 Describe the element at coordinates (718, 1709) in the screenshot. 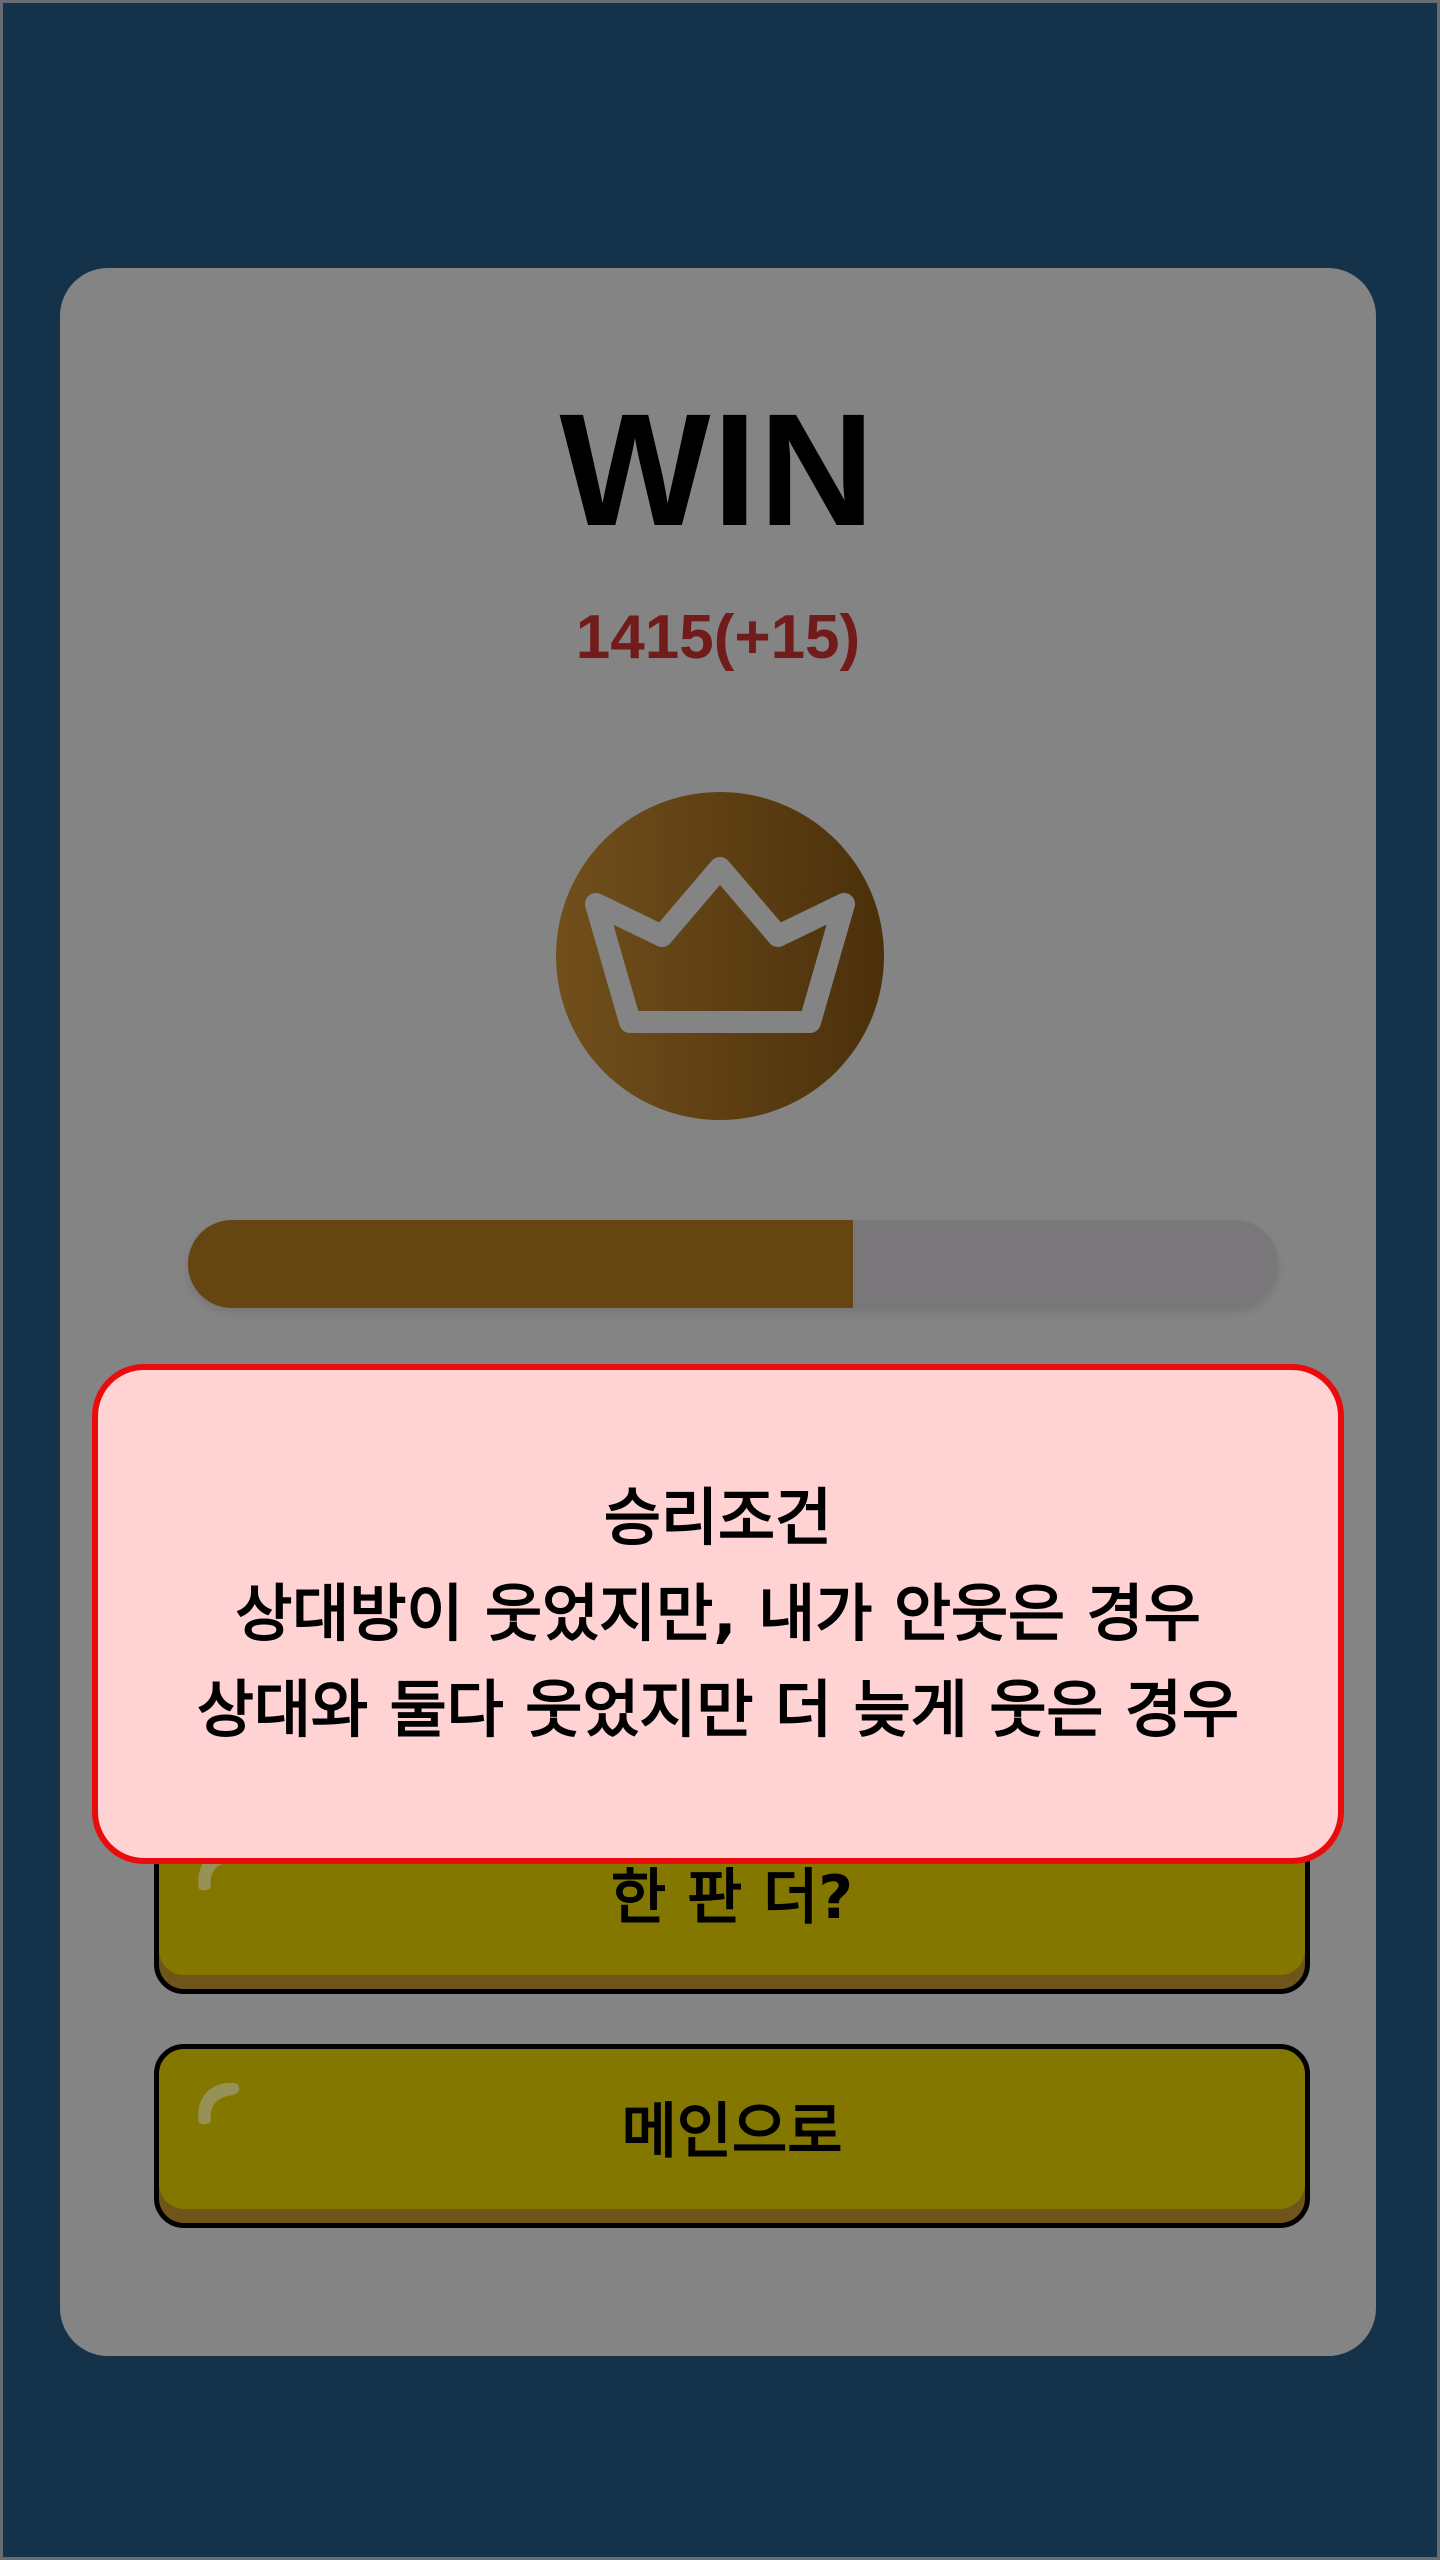

I see `popup-line-2: 상대와 둘다 웃었지만 더 늦게 웃은 경우` at that location.